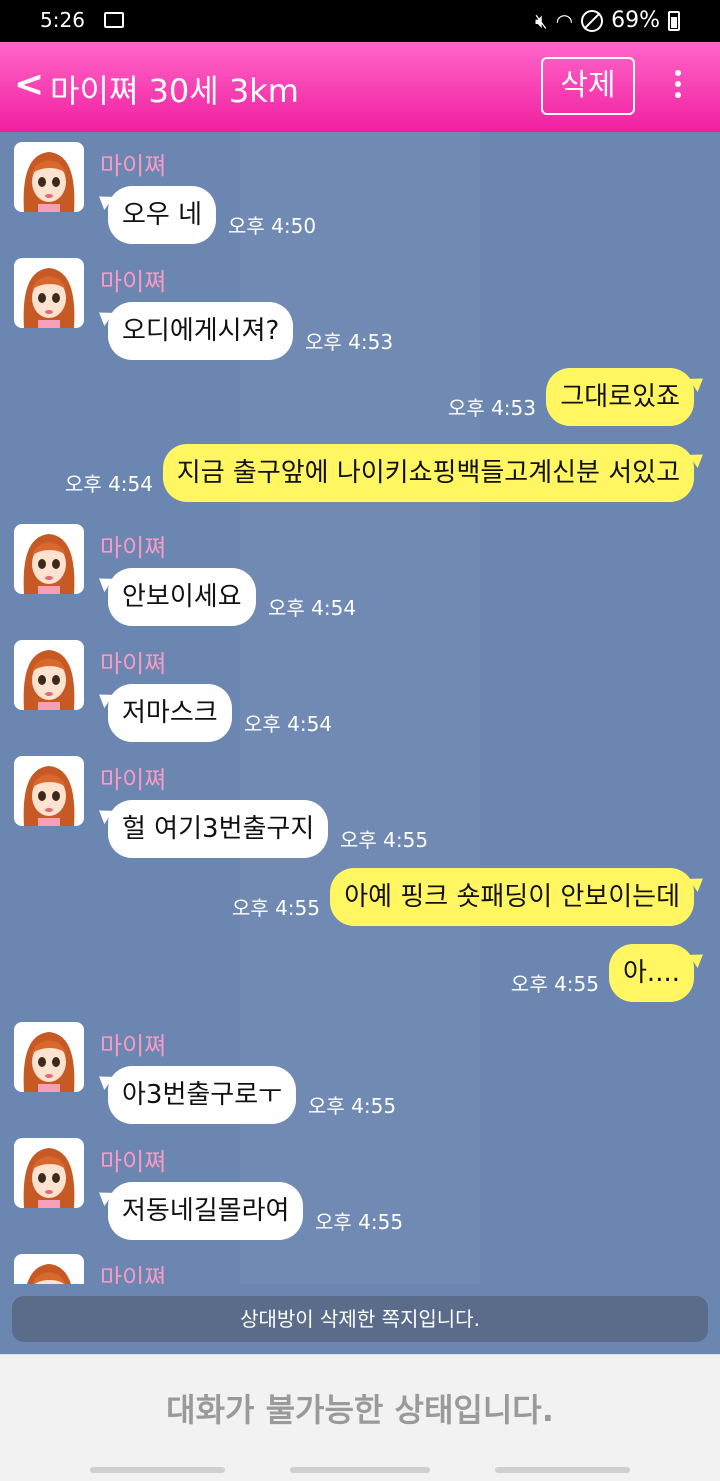 The height and width of the screenshot is (1481, 720). I want to click on do-not-disturb-icon, so click(592, 20).